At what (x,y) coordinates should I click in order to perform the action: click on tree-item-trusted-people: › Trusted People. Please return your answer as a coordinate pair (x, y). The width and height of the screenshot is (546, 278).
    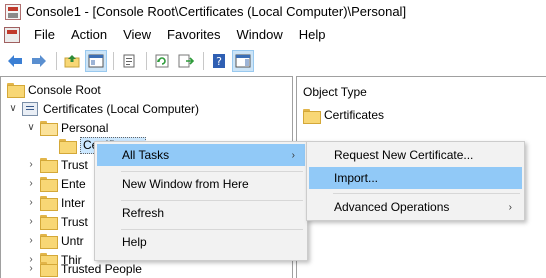
    Looking at the image, I should click on (83, 268).